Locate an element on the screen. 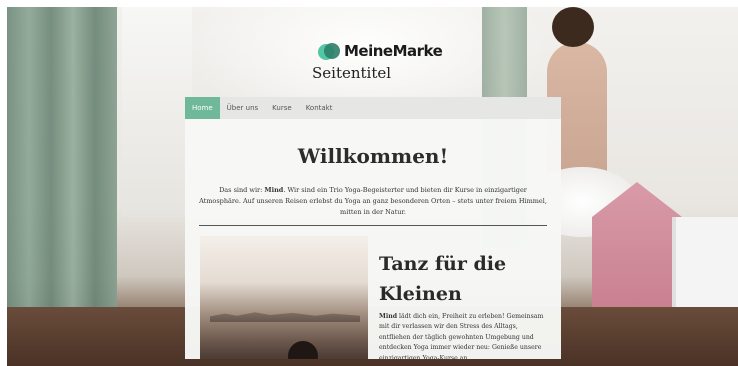 The width and height of the screenshot is (738, 366). image-person is located at coordinates (303, 350).